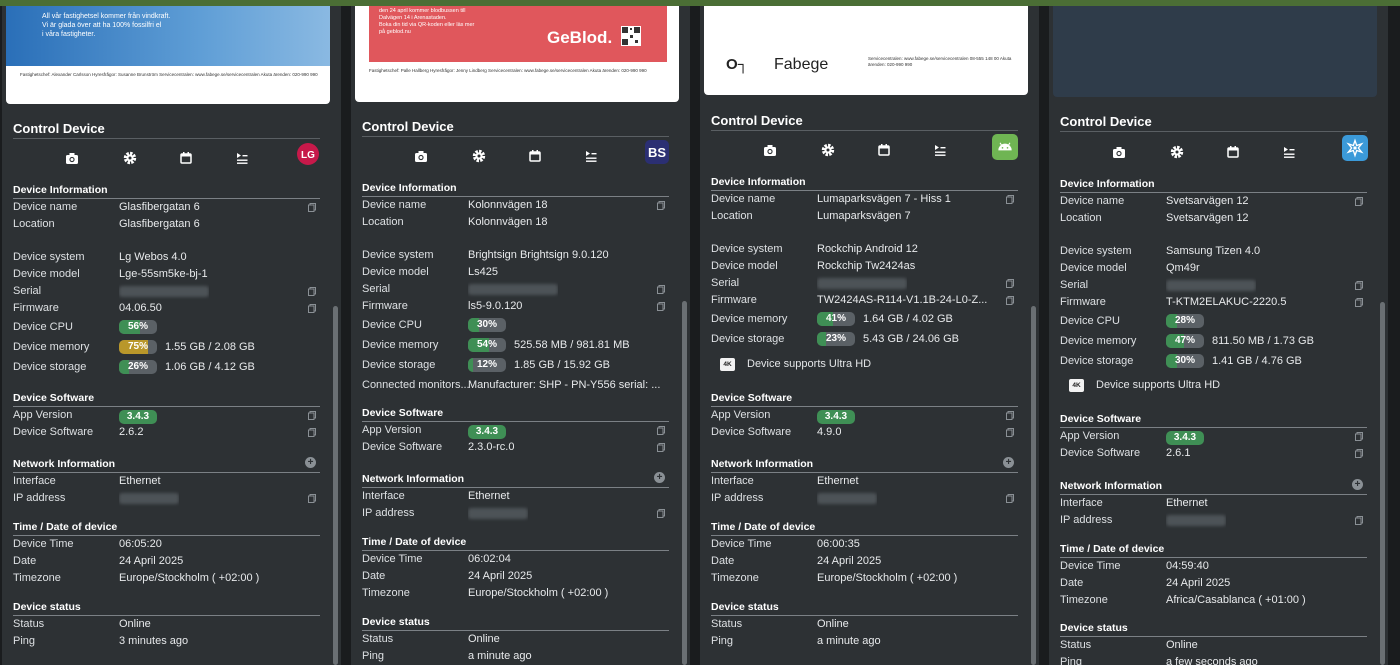  What do you see at coordinates (1083, 302) in the screenshot?
I see `row-label: Firmware` at bounding box center [1083, 302].